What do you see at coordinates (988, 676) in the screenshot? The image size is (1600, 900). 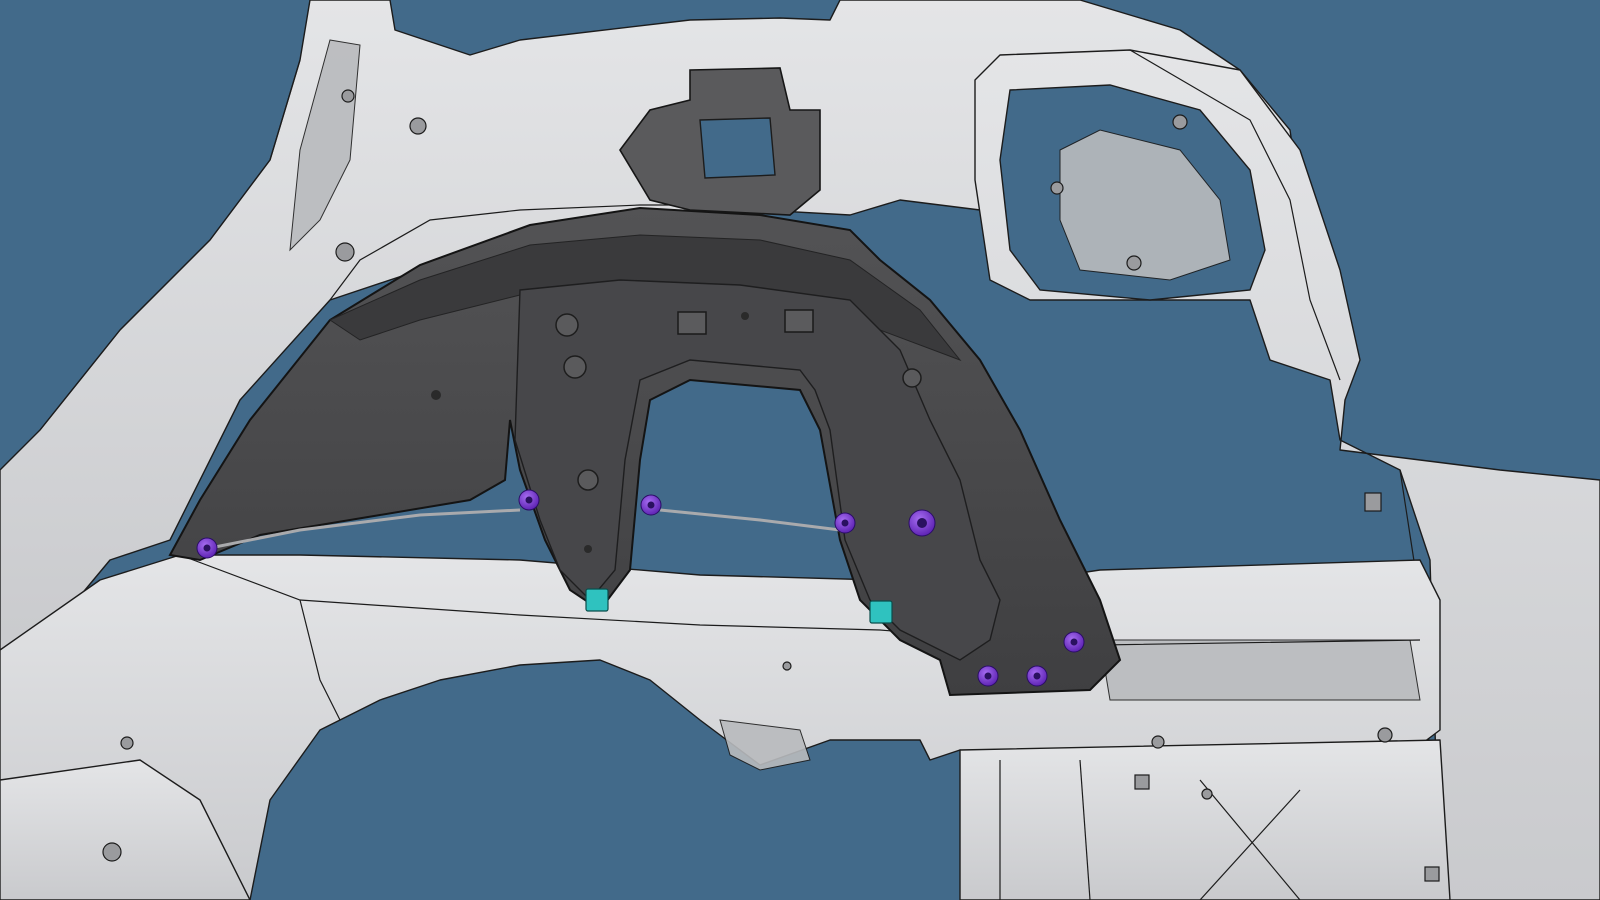 I see `clip-6-fastener` at bounding box center [988, 676].